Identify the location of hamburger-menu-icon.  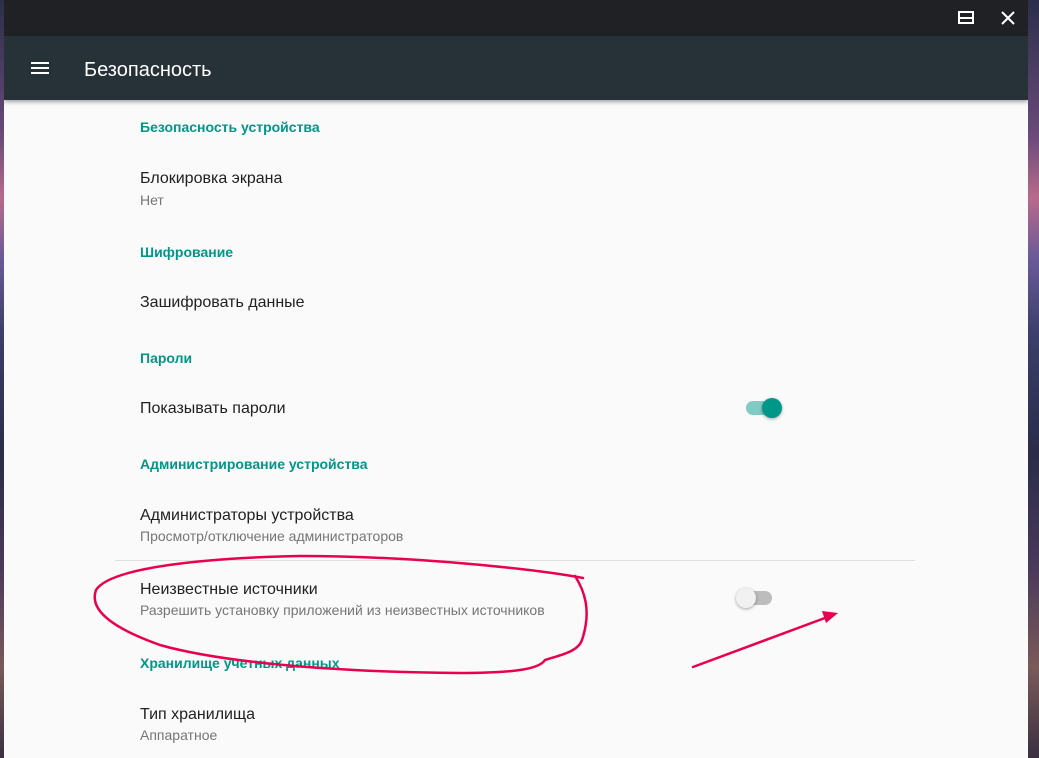
(40, 68).